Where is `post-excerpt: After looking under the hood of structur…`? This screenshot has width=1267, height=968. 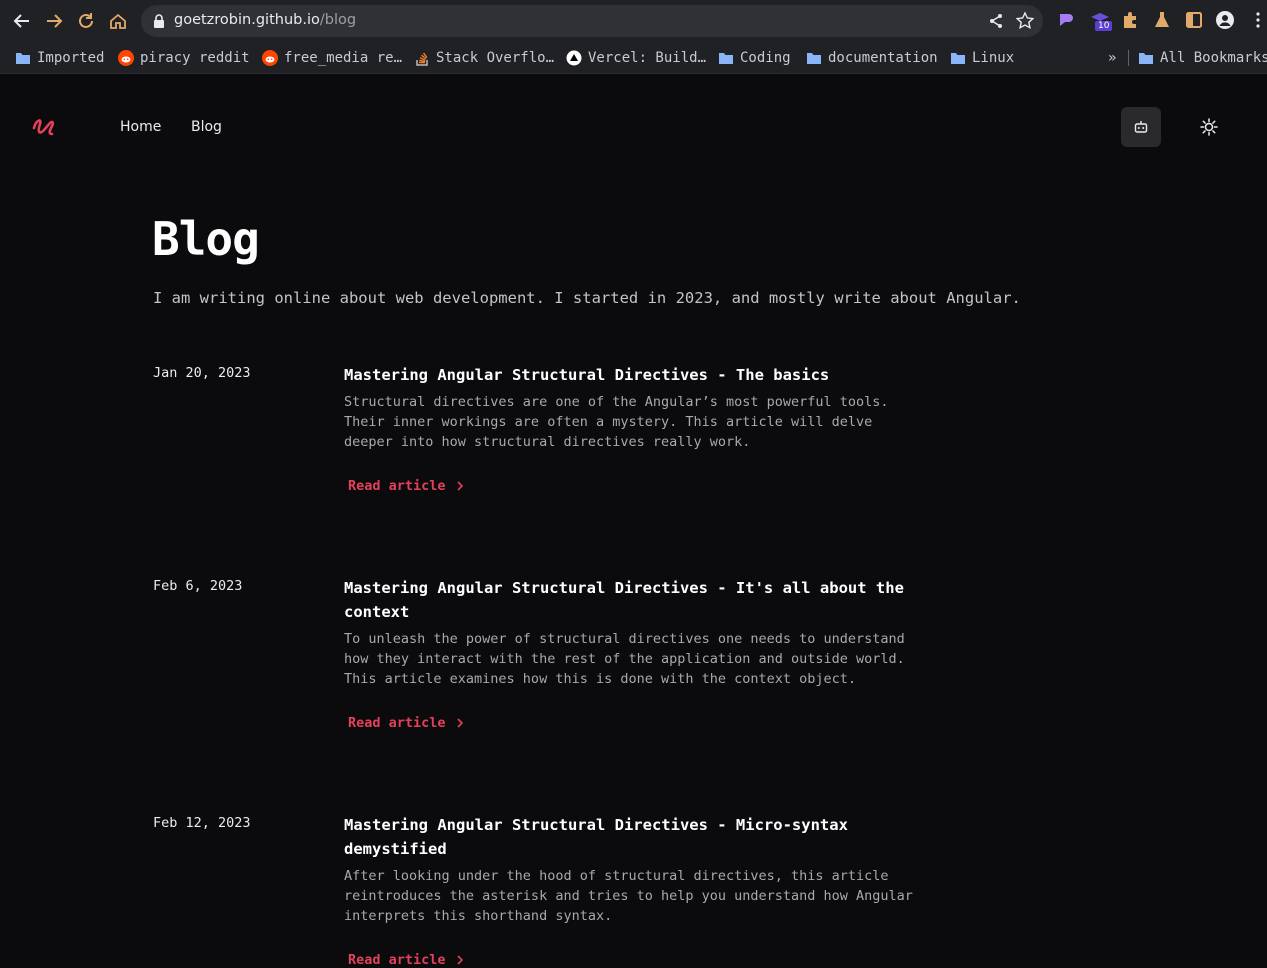
post-excerpt: After looking under the hood of structur… is located at coordinates (628, 896).